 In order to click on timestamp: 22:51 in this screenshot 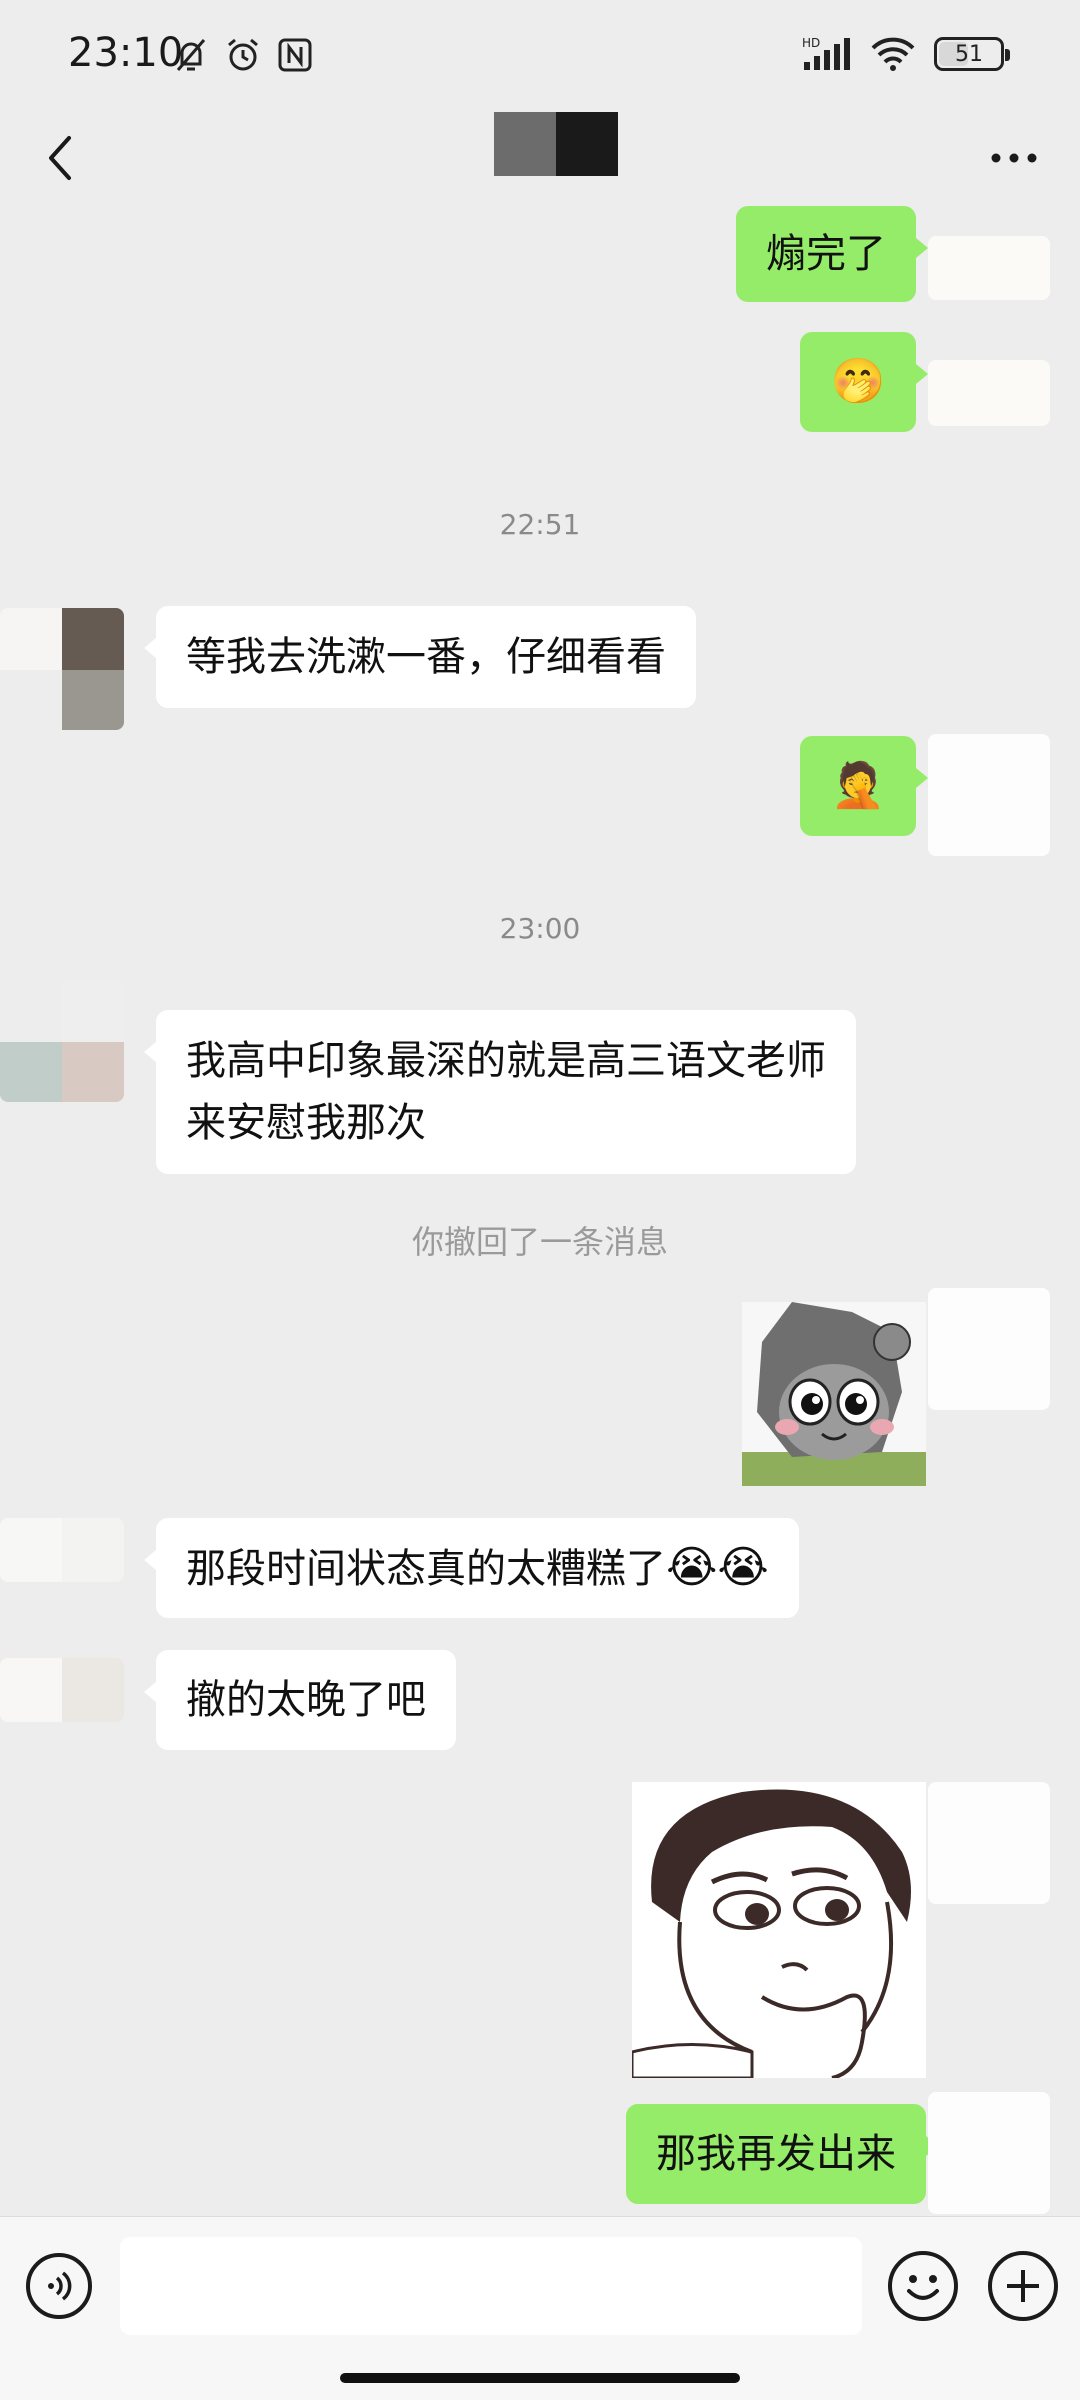, I will do `click(540, 524)`.